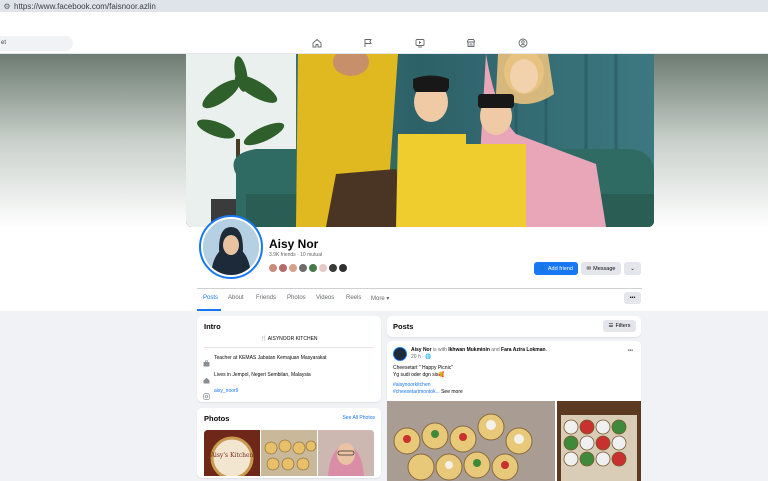  I want to click on photo-thumbnail-tarts, so click(289, 453).